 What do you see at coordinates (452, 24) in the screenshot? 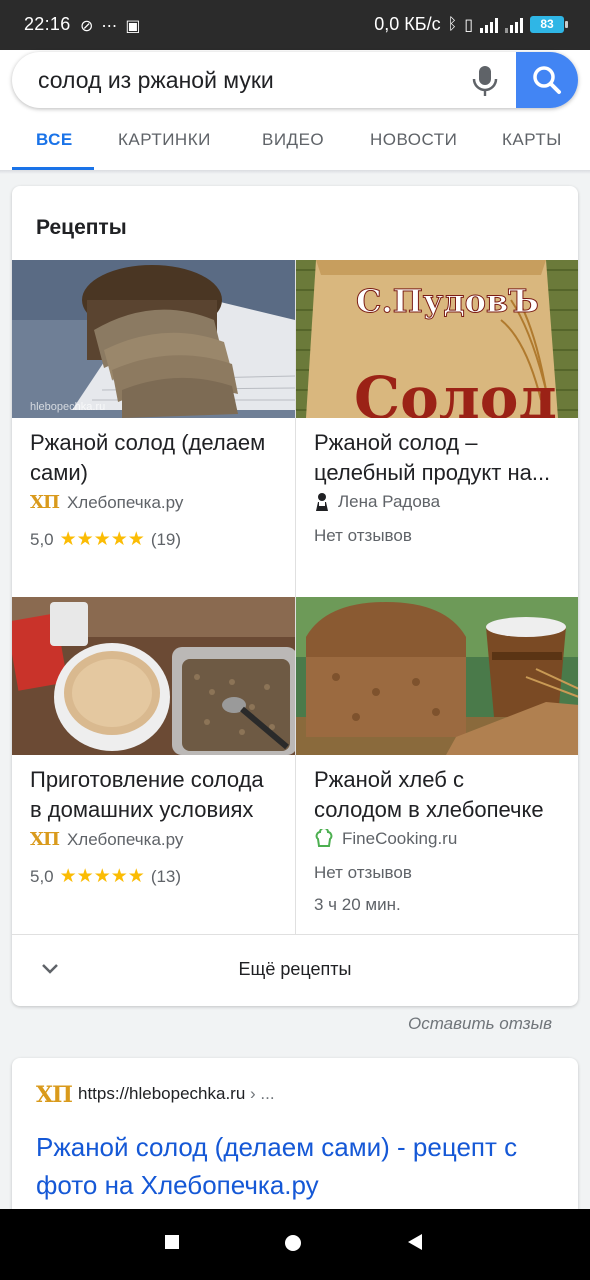
I see `bluetooth-icon: ᛒ` at bounding box center [452, 24].